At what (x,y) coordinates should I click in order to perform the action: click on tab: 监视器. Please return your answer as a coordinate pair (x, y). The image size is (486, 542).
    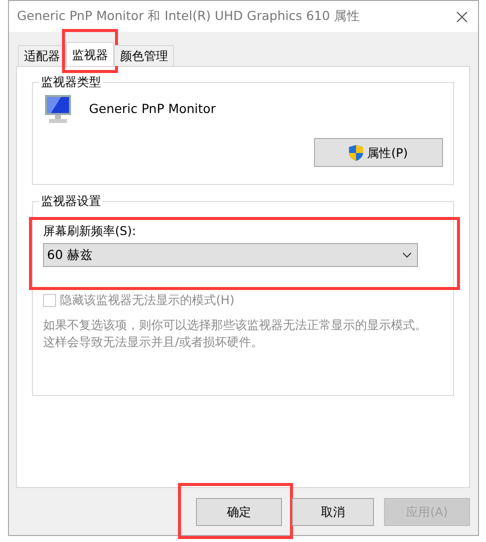
    Looking at the image, I should click on (90, 54).